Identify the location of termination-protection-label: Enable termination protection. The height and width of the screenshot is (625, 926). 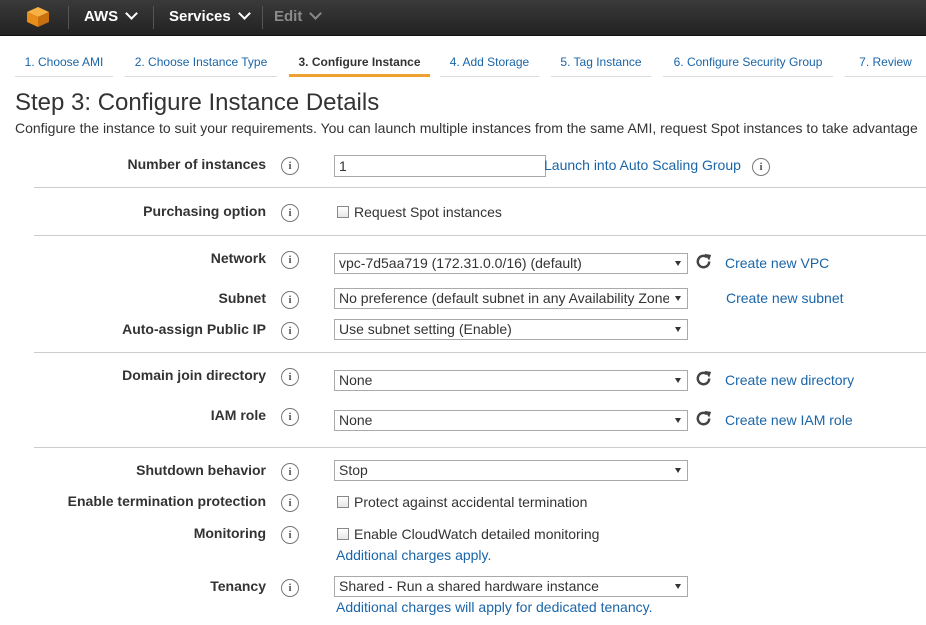
(166, 501).